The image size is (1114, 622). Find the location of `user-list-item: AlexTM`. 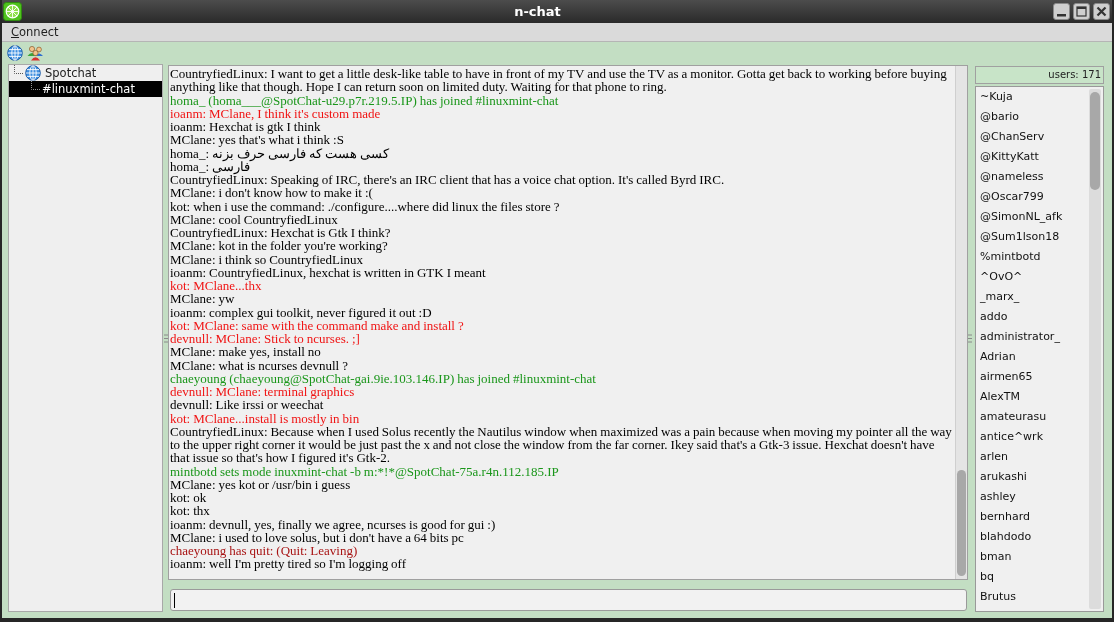

user-list-item: AlexTM is located at coordinates (1000, 397).